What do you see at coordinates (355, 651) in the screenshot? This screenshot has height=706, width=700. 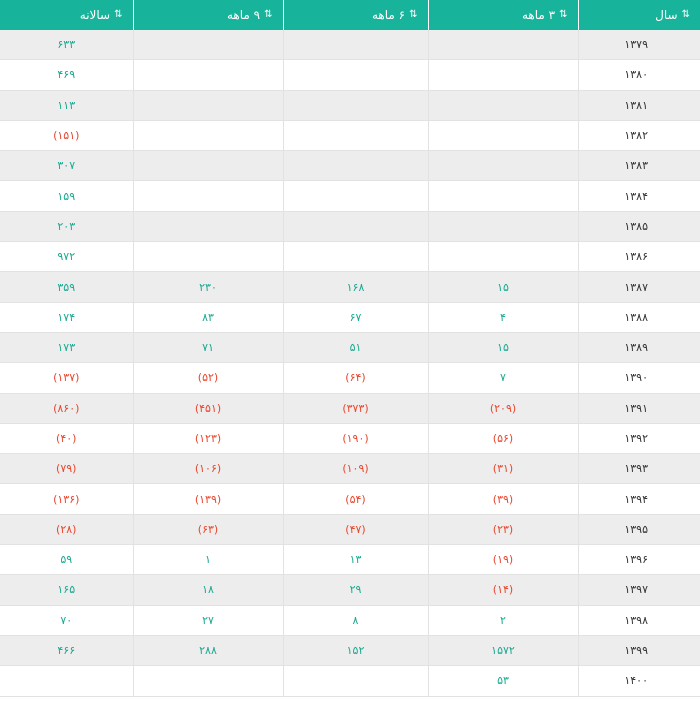 I see `q6-cell: ۱۵۲` at bounding box center [355, 651].